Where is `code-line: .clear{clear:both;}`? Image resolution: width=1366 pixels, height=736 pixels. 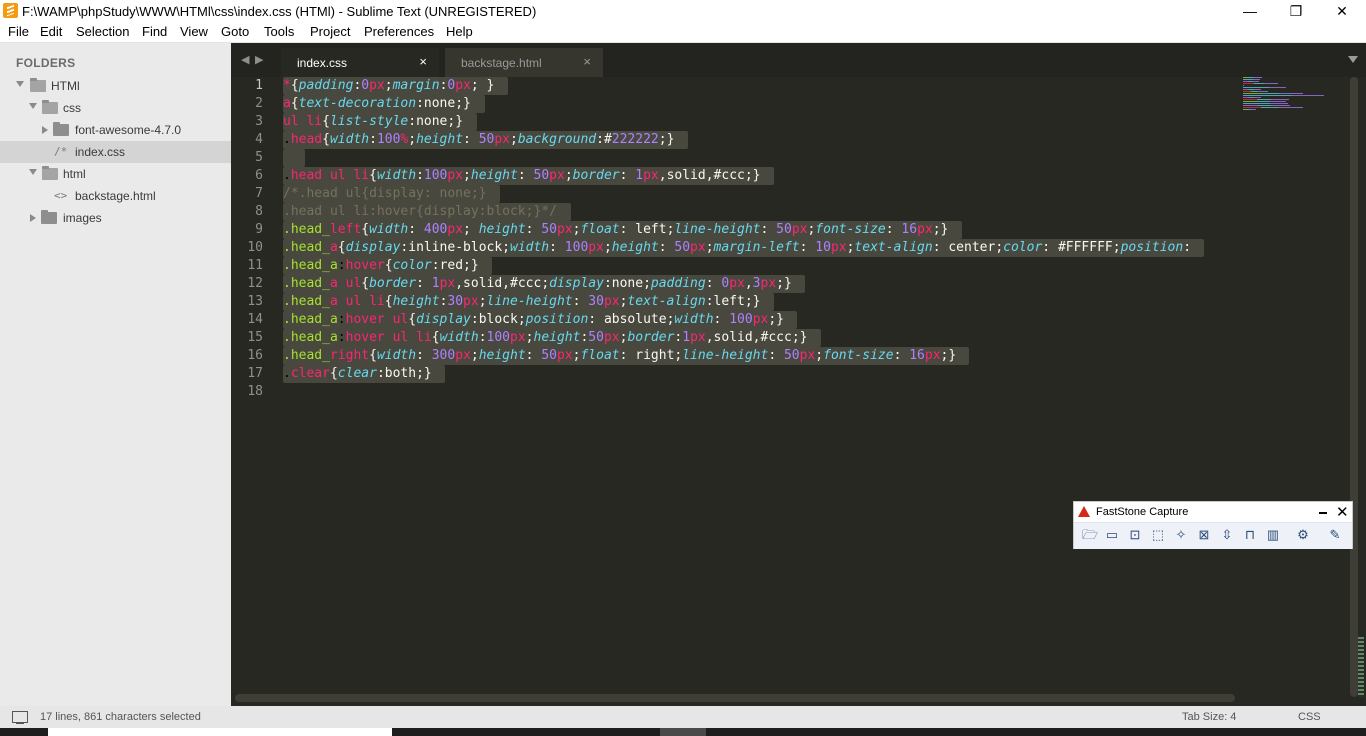 code-line: .clear{clear:both;} is located at coordinates (364, 374).